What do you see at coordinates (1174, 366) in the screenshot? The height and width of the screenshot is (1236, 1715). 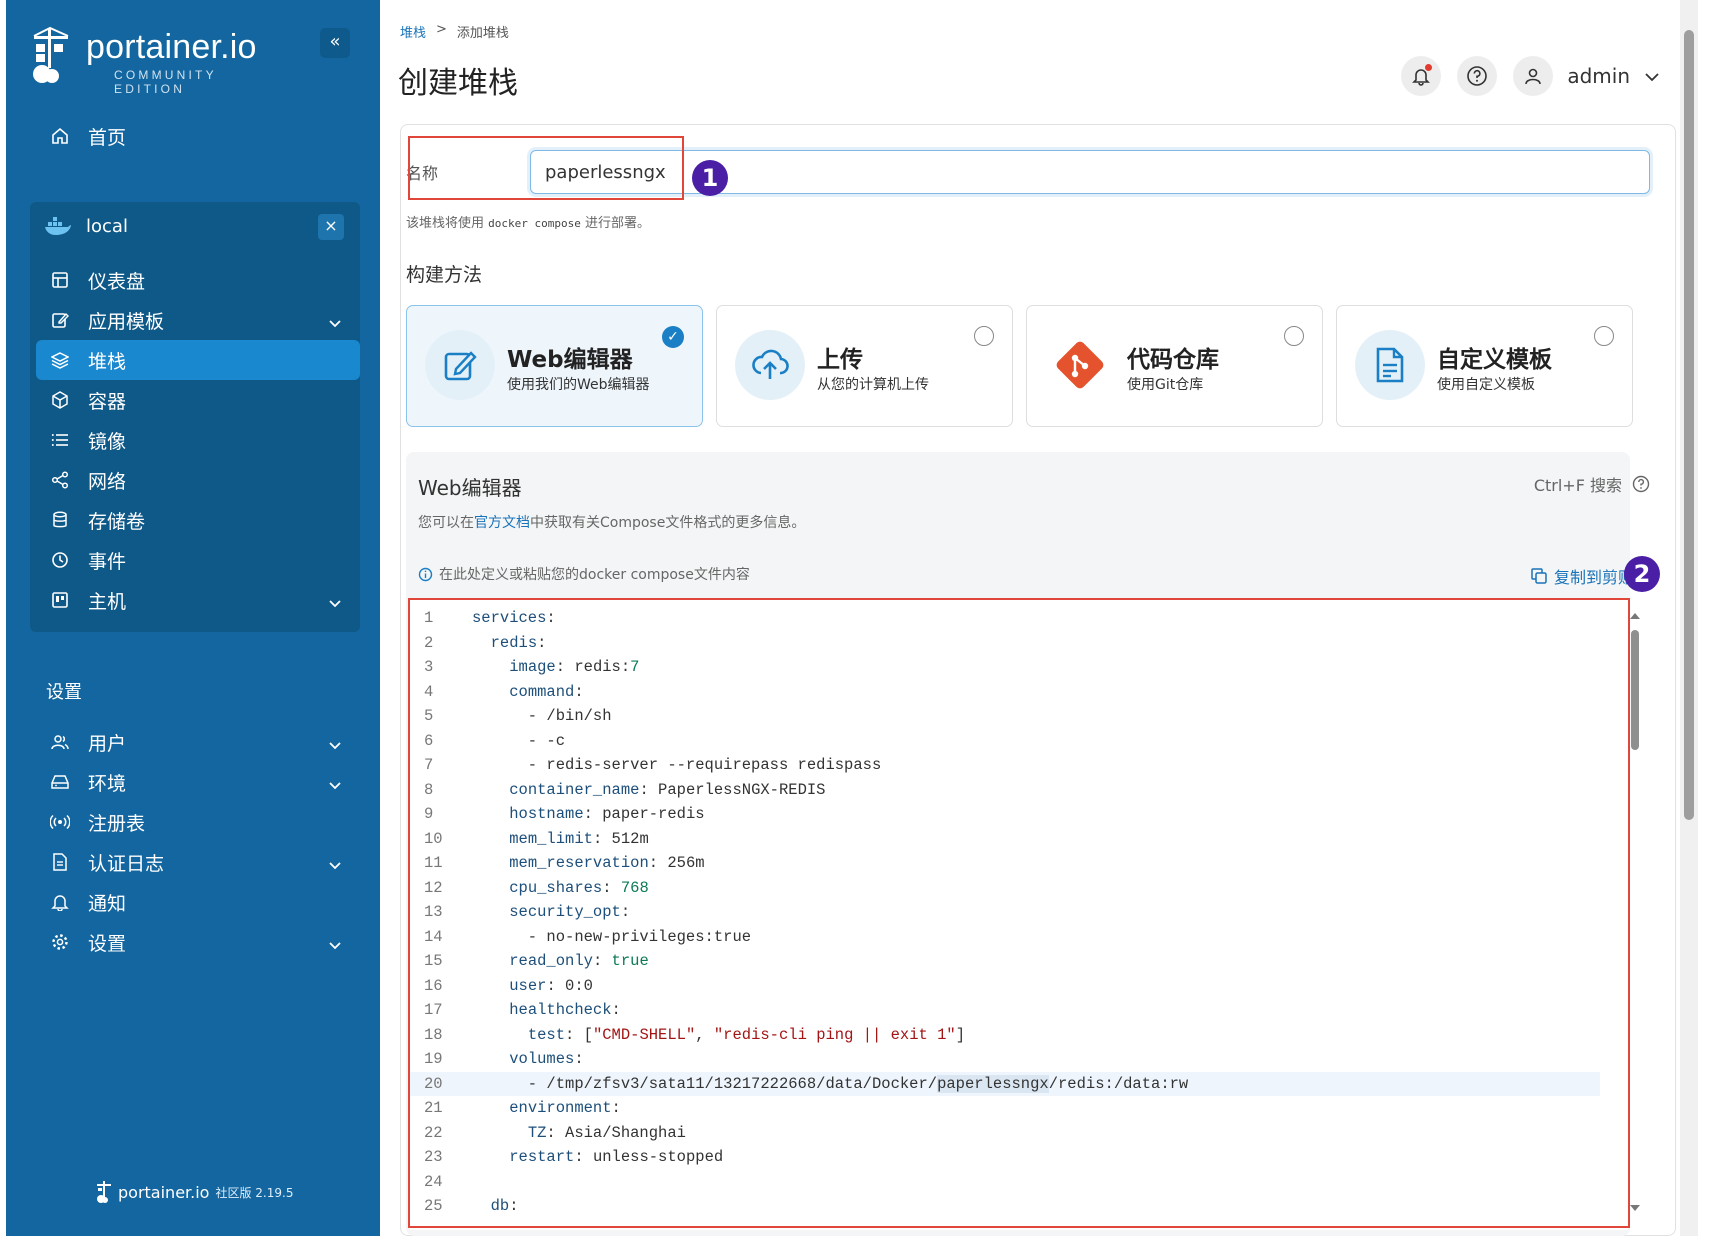 I see `method-repository: 代码仓库 使用Git仓库` at bounding box center [1174, 366].